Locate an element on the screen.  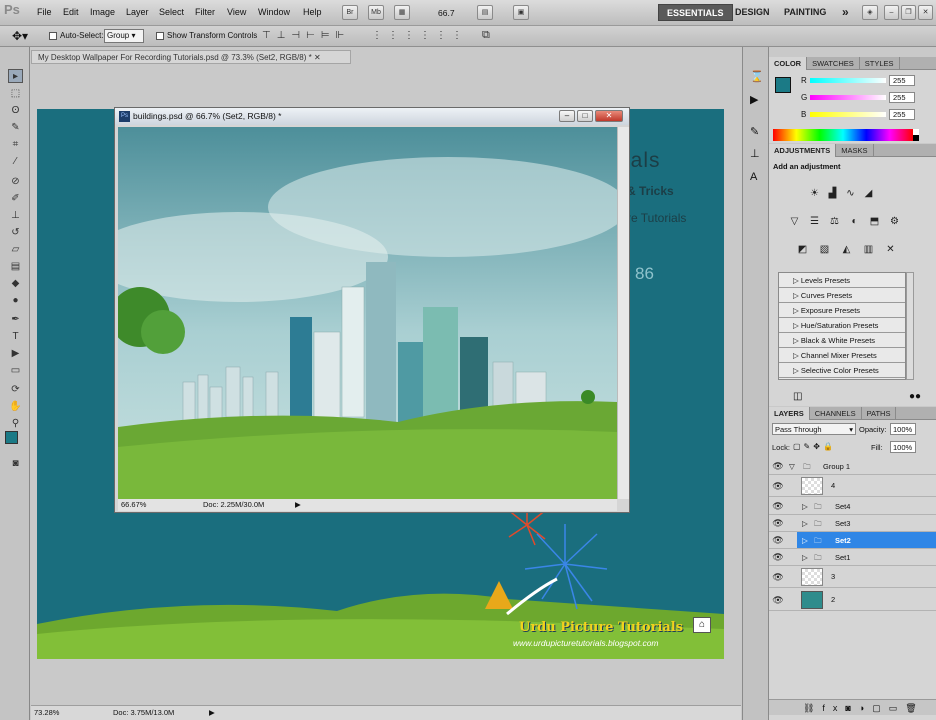
window-vertical-scrollbar is located at coordinates (623, 313).